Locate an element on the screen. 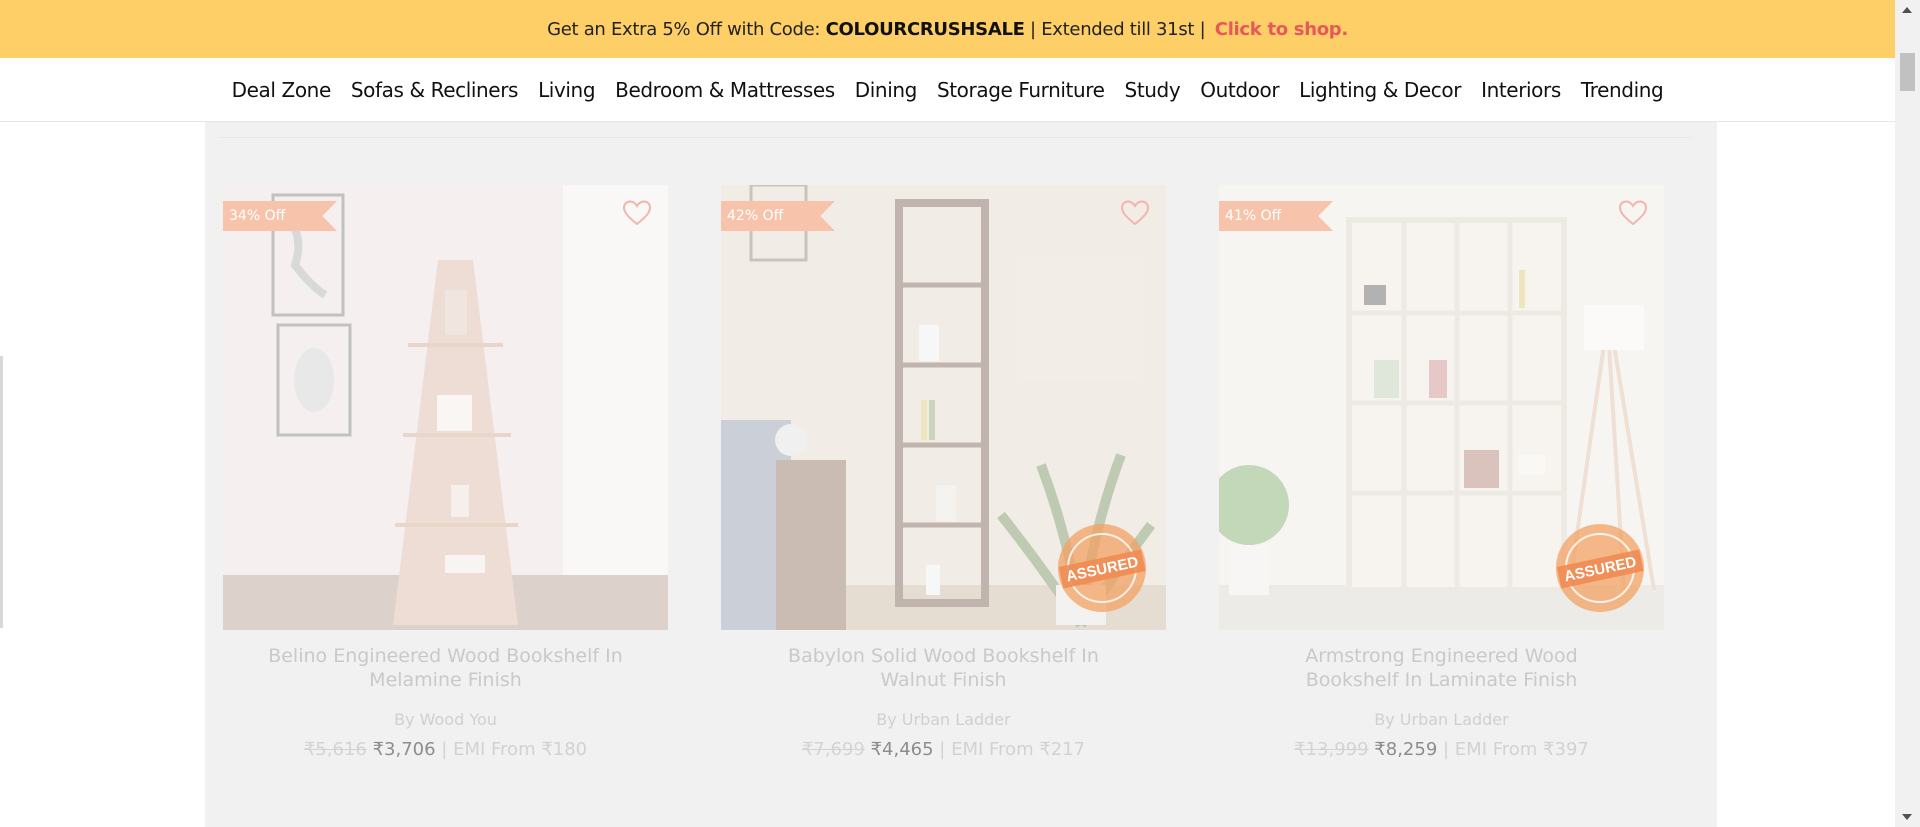  nav-item-sofas-recliners: Sofas & Recliners is located at coordinates (434, 90).